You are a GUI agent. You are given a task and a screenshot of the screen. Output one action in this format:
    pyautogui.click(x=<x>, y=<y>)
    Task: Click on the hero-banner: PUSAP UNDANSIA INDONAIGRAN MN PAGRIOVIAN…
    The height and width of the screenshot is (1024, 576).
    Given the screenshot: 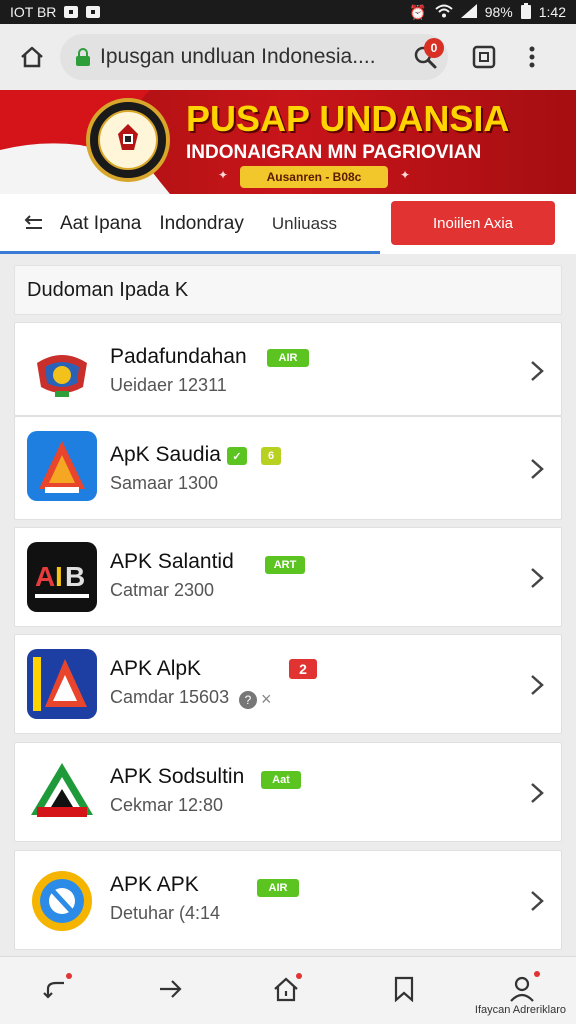 What is the action you would take?
    pyautogui.click(x=288, y=142)
    